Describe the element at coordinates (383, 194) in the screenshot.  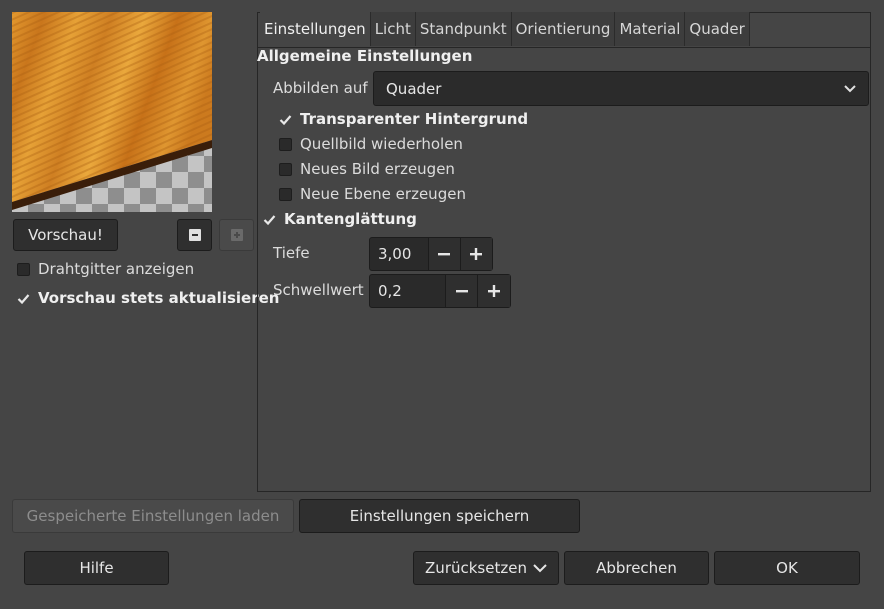
I see `new-layer-label: Neue Ebene erzeugen` at that location.